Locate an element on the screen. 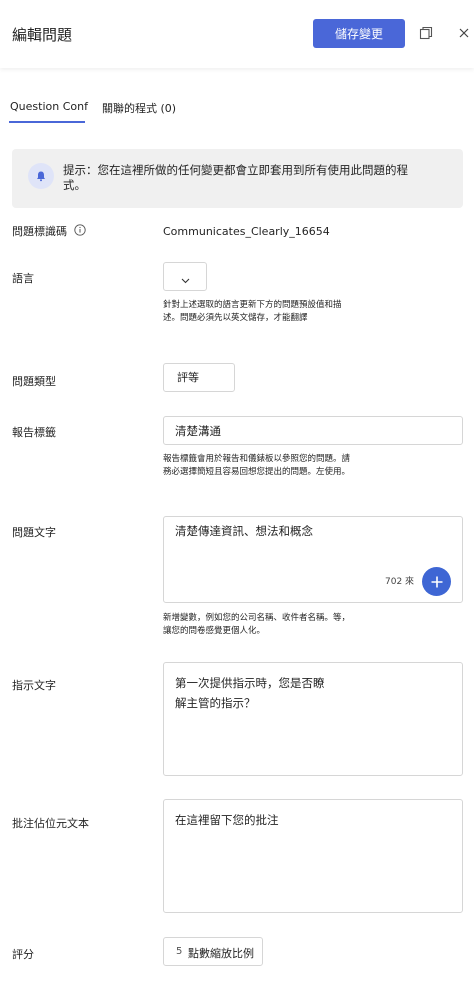 Image resolution: width=474 pixels, height=994 pixels. question-text-input: 清楚傳達資訊、想法和概念 is located at coordinates (313, 559).